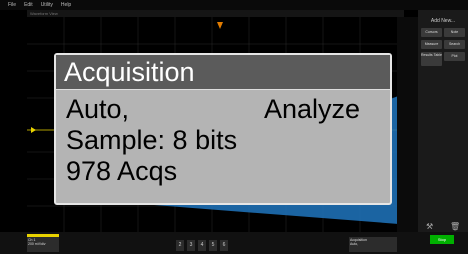 This screenshot has width=468, height=254. I want to click on ch5-button: 5, so click(213, 245).